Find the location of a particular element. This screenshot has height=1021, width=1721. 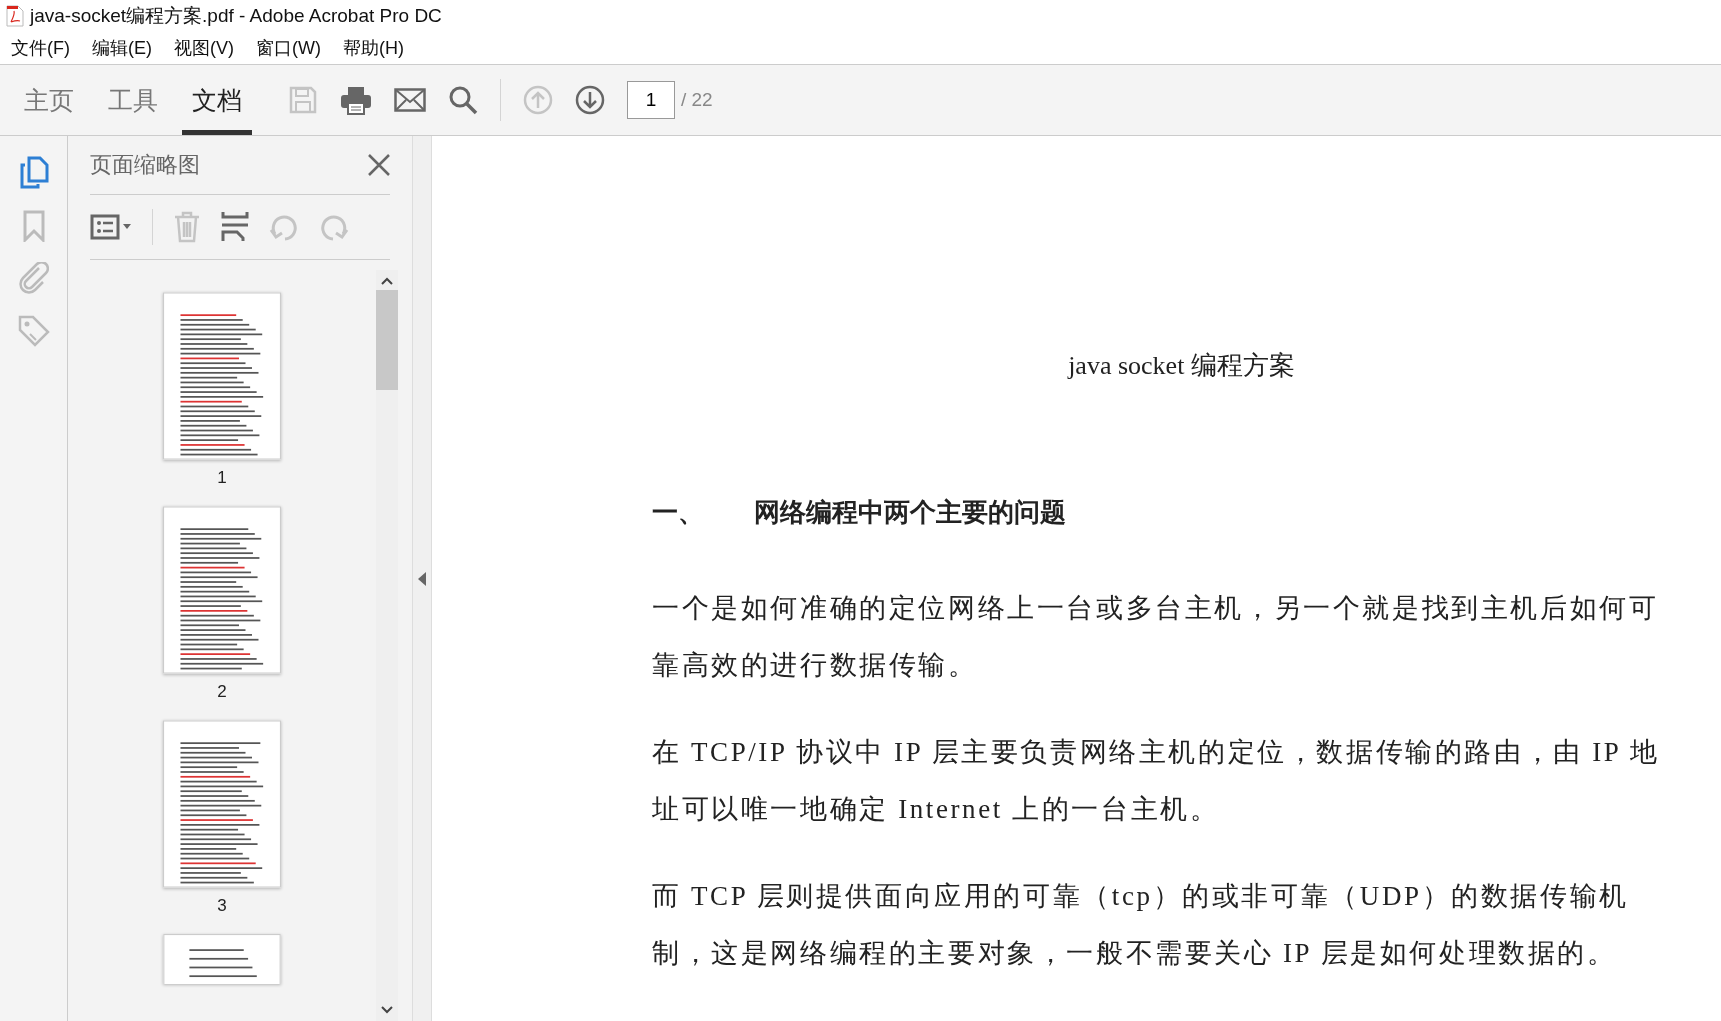

insert-page-icon is located at coordinates (235, 227).